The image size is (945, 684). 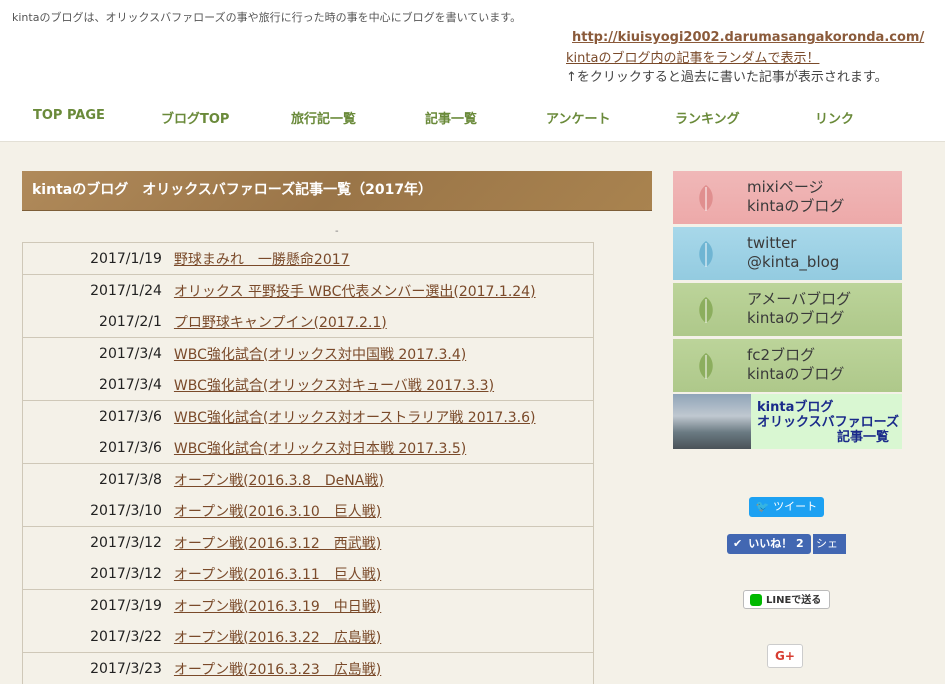 What do you see at coordinates (98, 259) in the screenshot?
I see `article-date: 2017/1/19` at bounding box center [98, 259].